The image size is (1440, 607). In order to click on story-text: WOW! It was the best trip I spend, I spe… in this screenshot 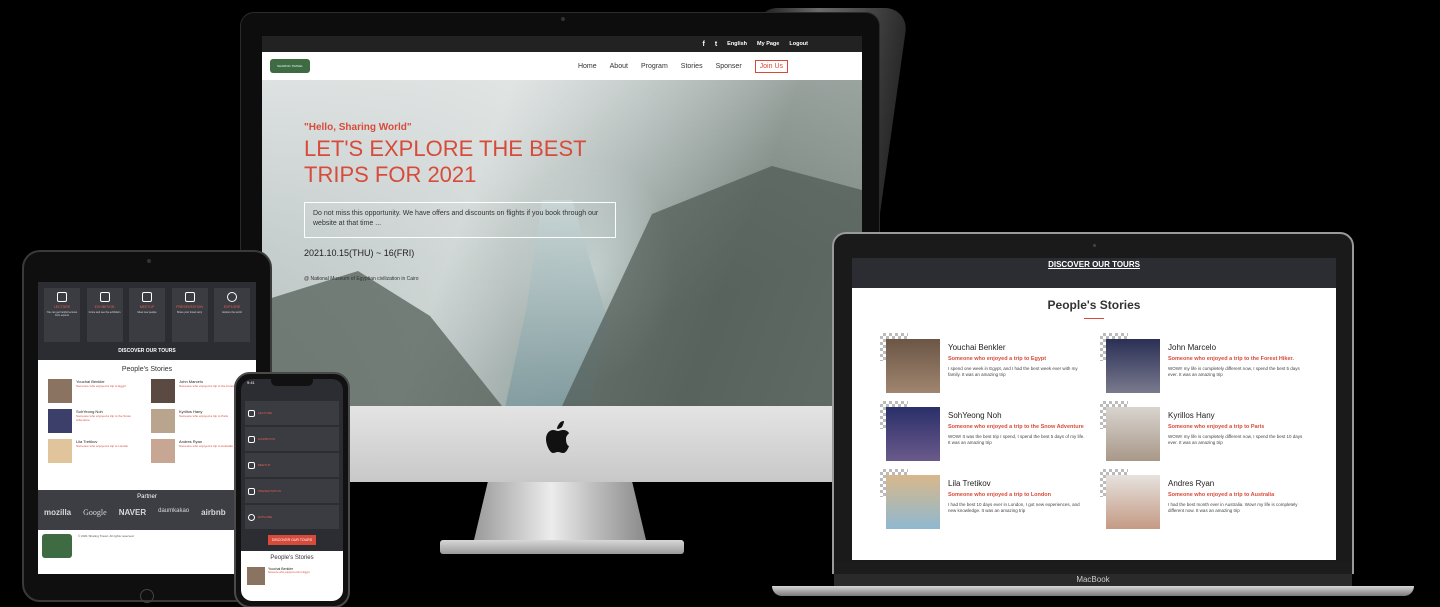, I will do `click(1016, 439)`.